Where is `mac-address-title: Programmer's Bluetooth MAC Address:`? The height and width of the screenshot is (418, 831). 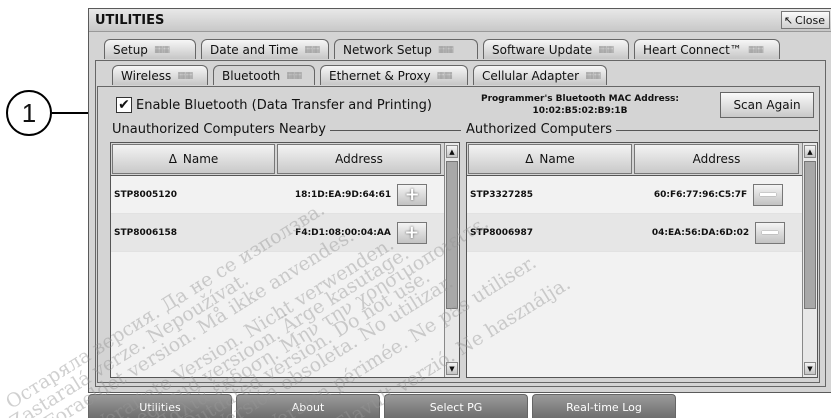
mac-address-title: Programmer's Bluetooth MAC Address: is located at coordinates (580, 99).